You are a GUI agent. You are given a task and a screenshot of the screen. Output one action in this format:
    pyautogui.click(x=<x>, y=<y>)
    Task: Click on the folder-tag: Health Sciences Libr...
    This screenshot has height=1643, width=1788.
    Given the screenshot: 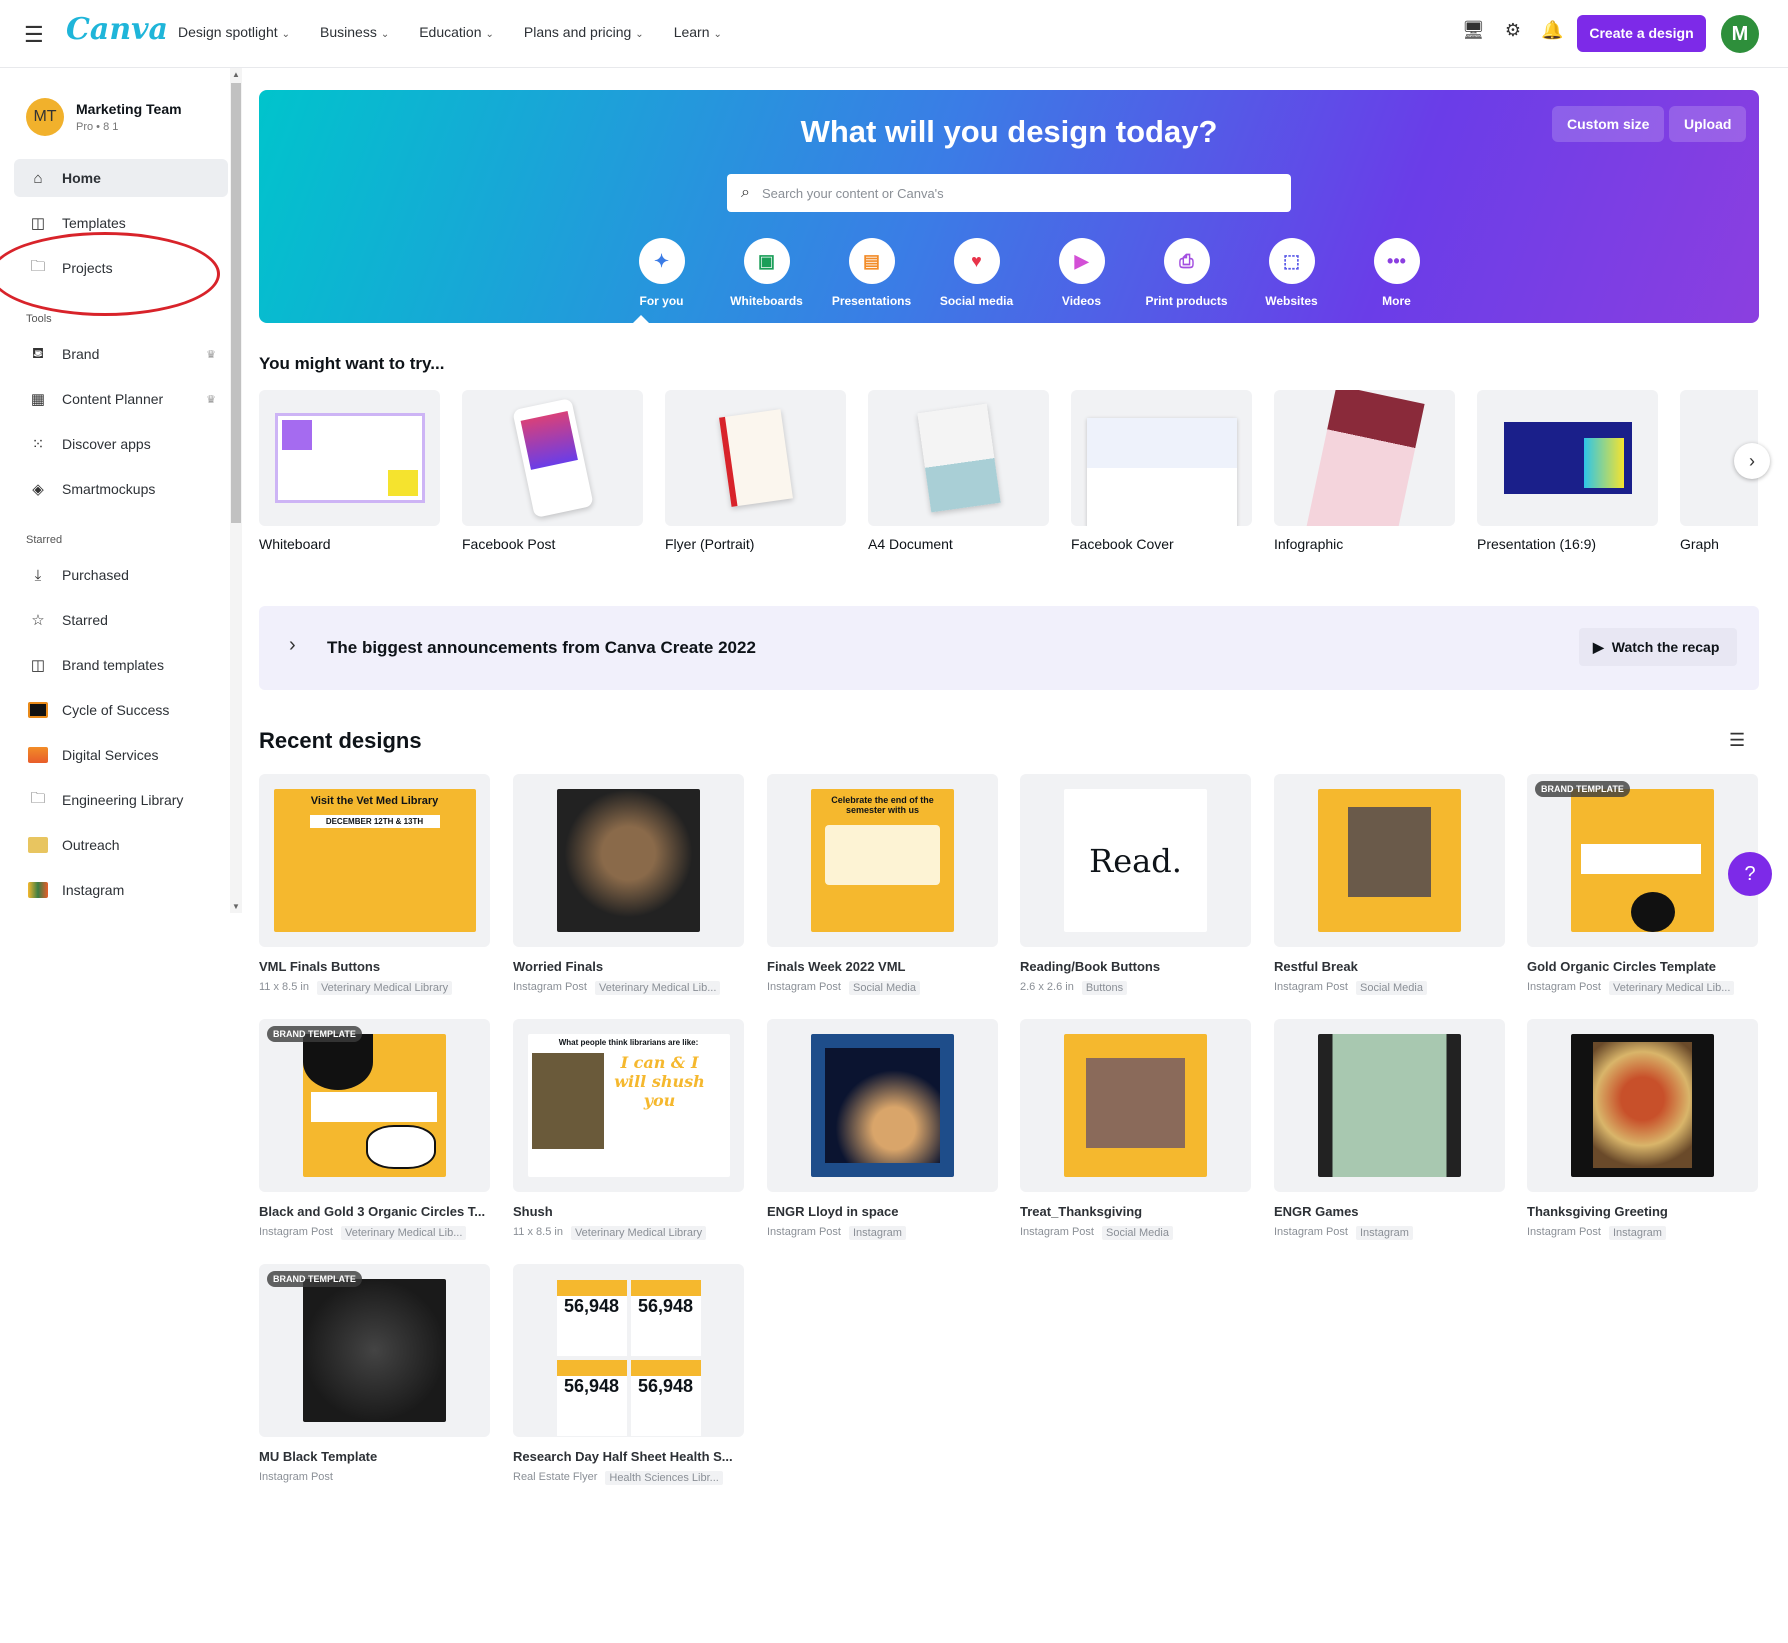 What is the action you would take?
    pyautogui.click(x=664, y=1478)
    